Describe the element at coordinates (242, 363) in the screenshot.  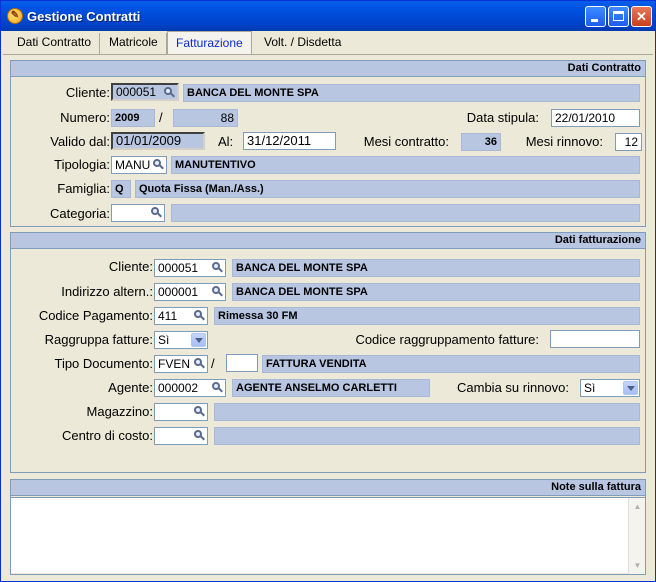
I see `tipo-doc-extra-field` at that location.